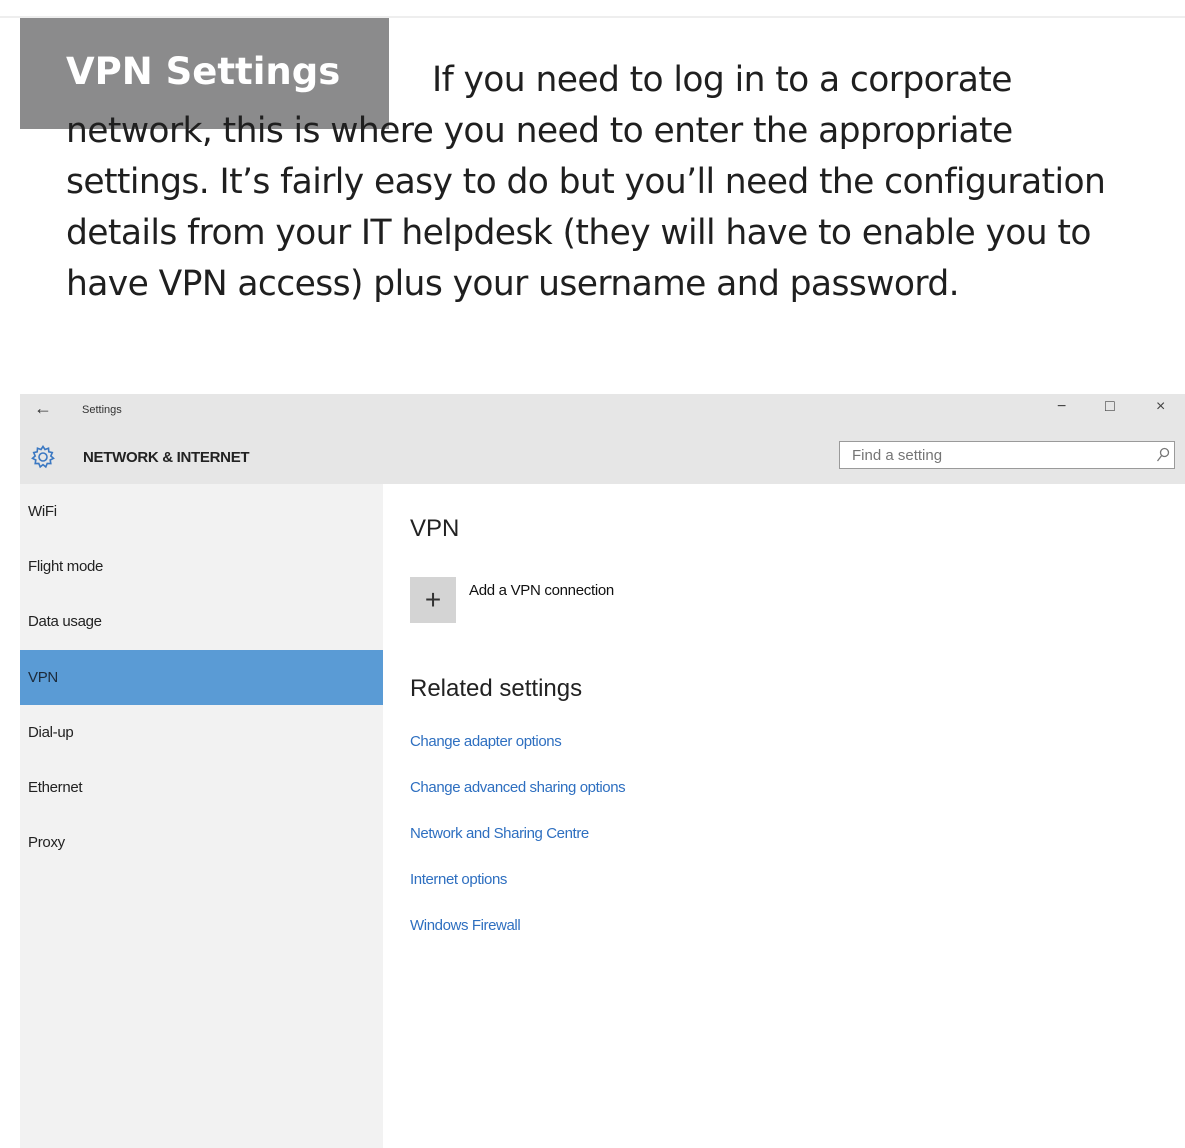 The height and width of the screenshot is (1148, 1185). What do you see at coordinates (201, 566) in the screenshot?
I see `sidebar-item-flight-mode: Flight mode` at bounding box center [201, 566].